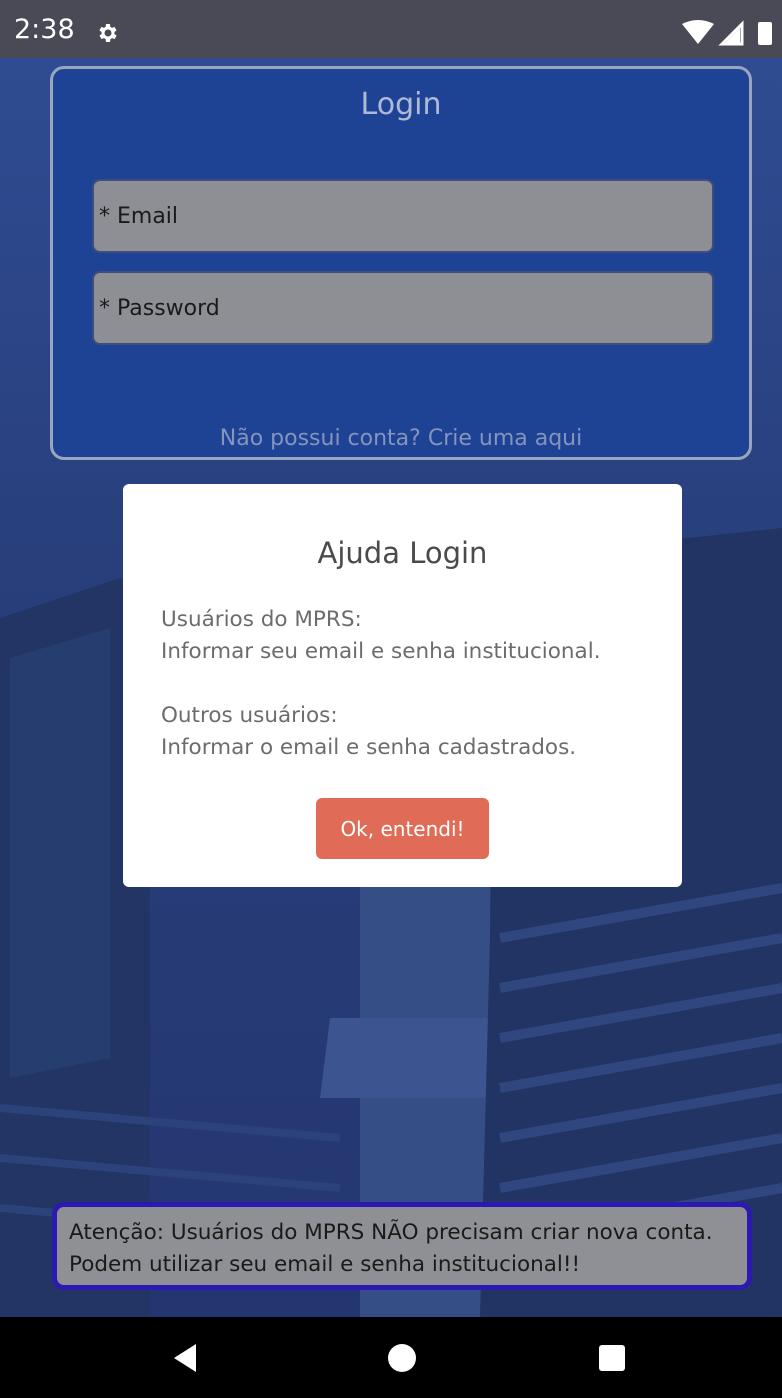  Describe the element at coordinates (612, 1358) in the screenshot. I see `recents-icon` at that location.